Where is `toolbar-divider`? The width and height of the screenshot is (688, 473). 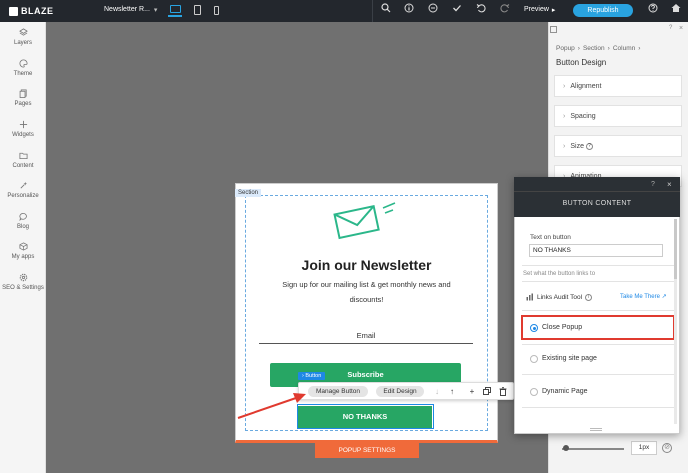 toolbar-divider is located at coordinates (372, 11).